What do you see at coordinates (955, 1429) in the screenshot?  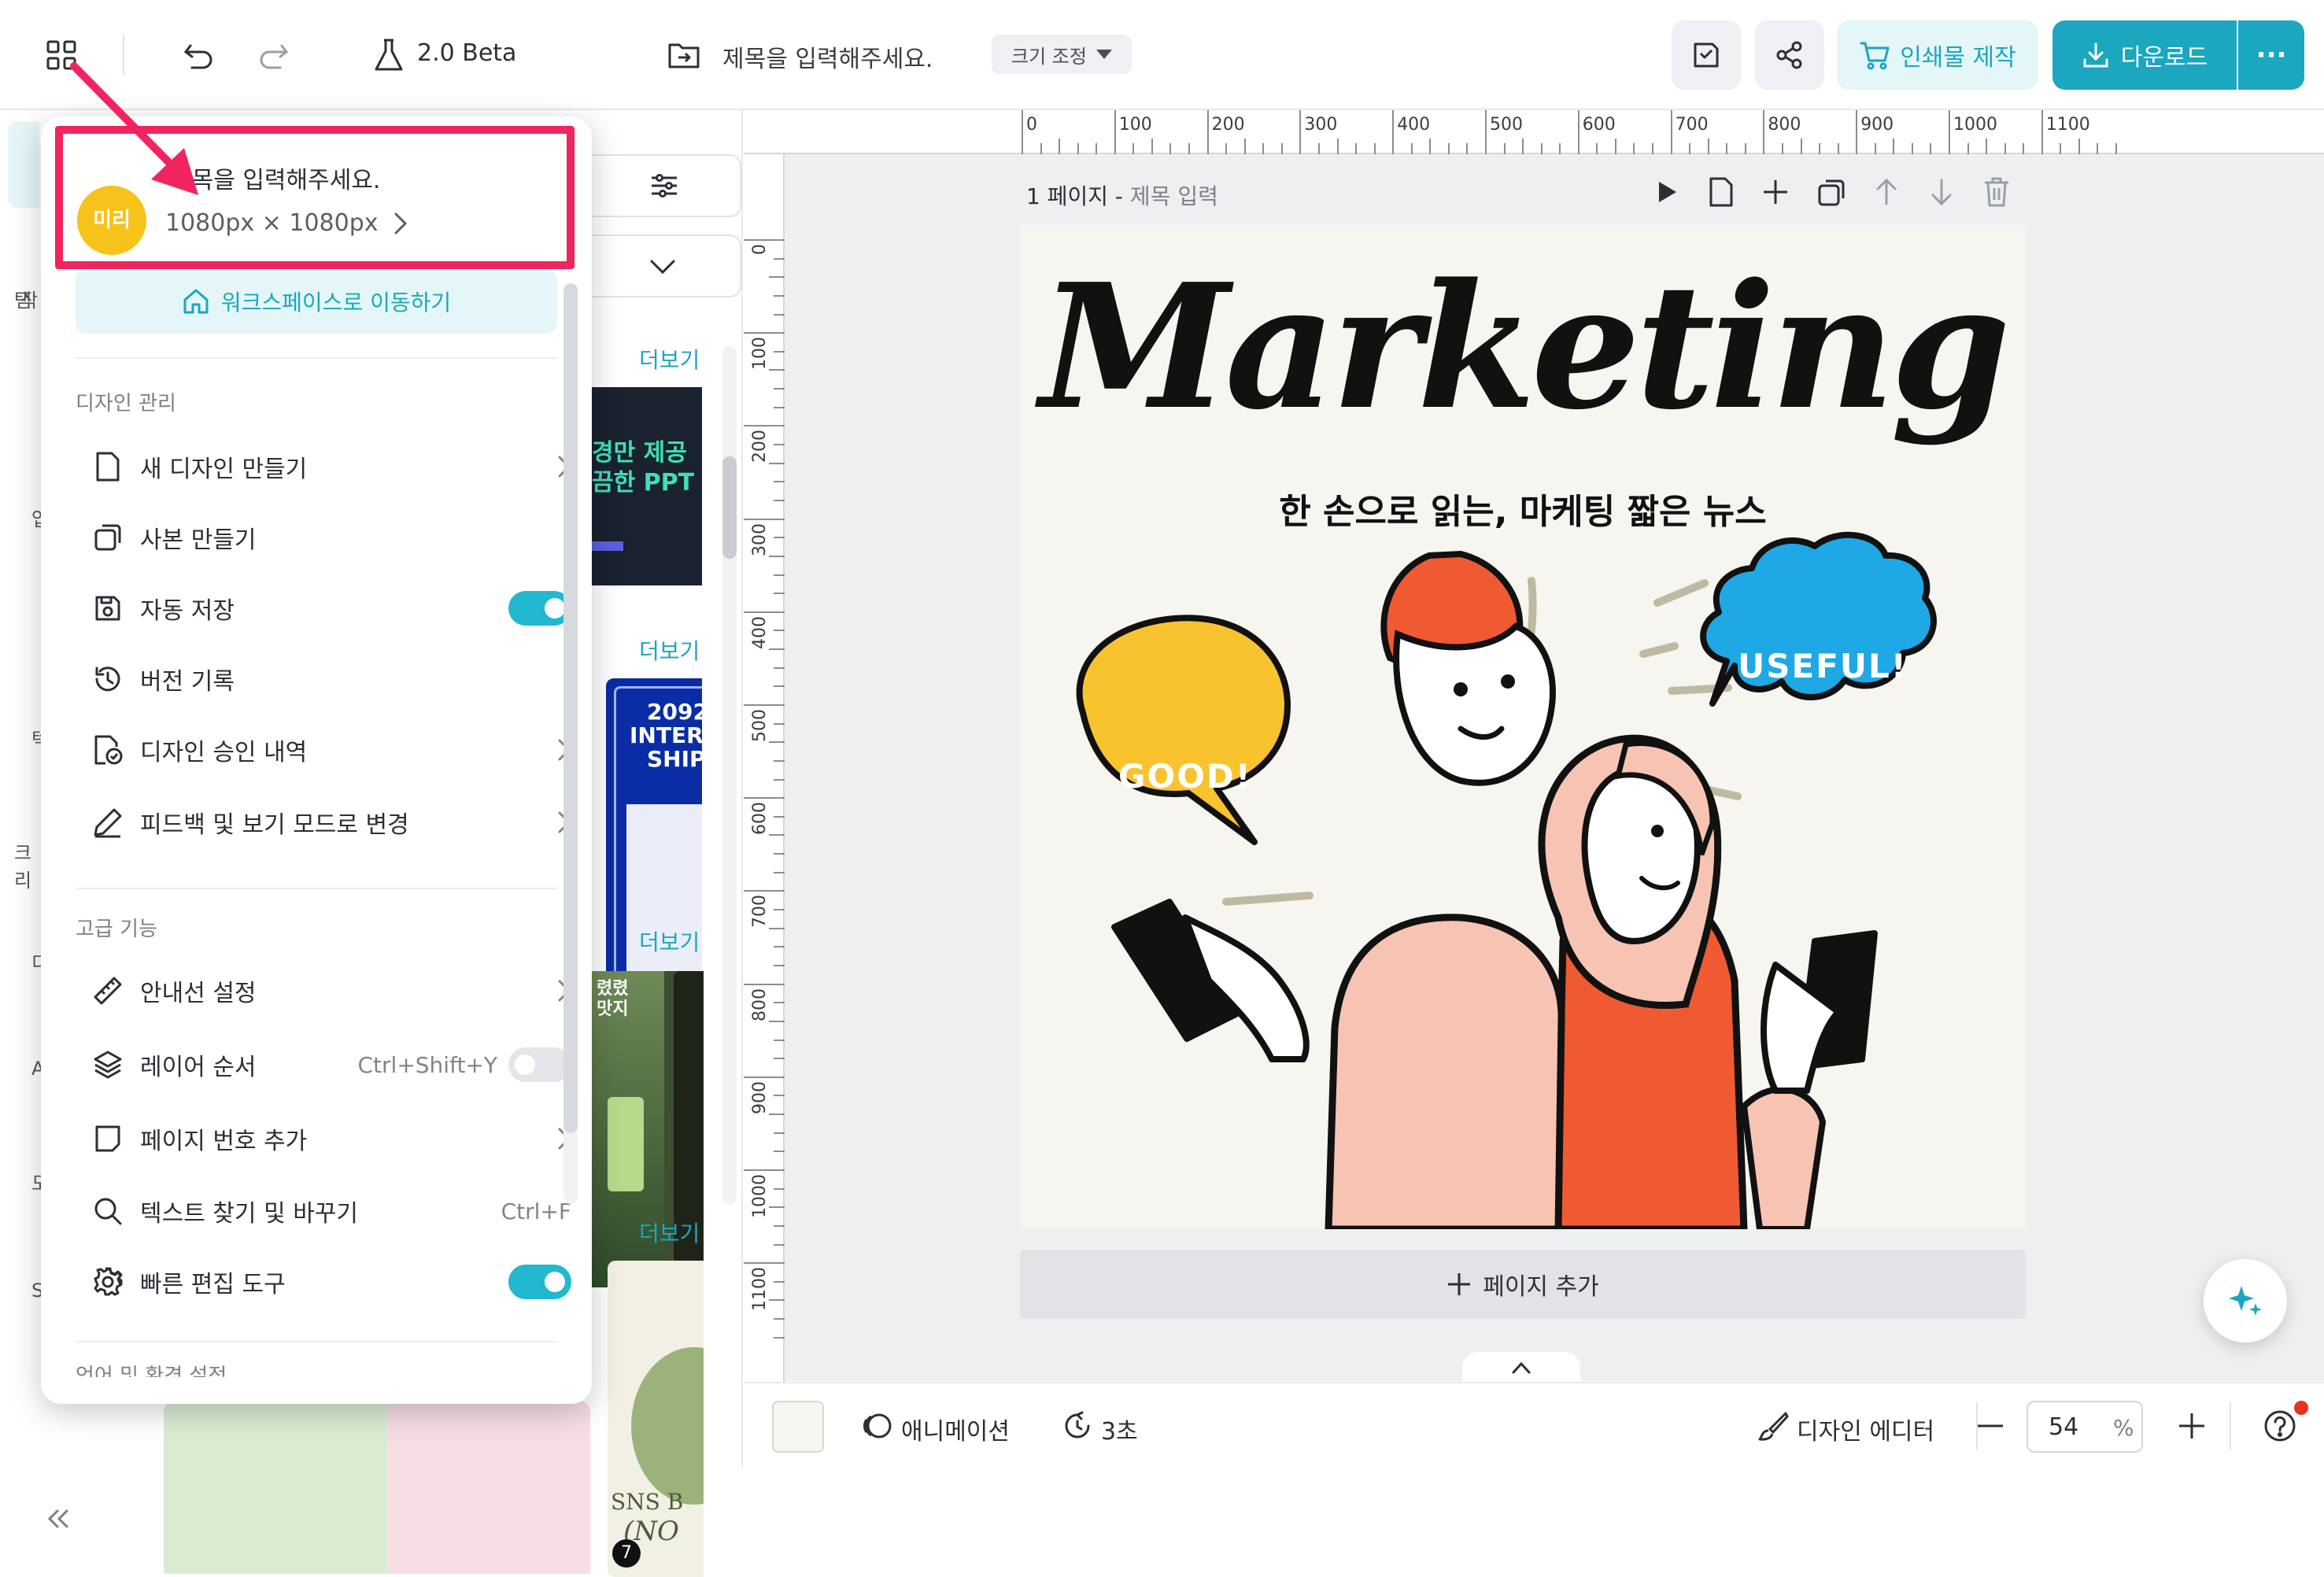 I see `animation-label: 애니메이션` at bounding box center [955, 1429].